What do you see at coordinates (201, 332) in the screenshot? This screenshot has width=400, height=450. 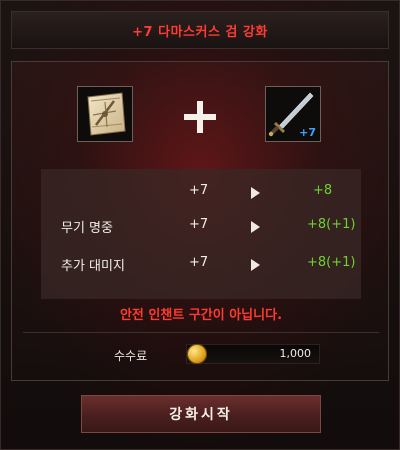 I see `divider` at bounding box center [201, 332].